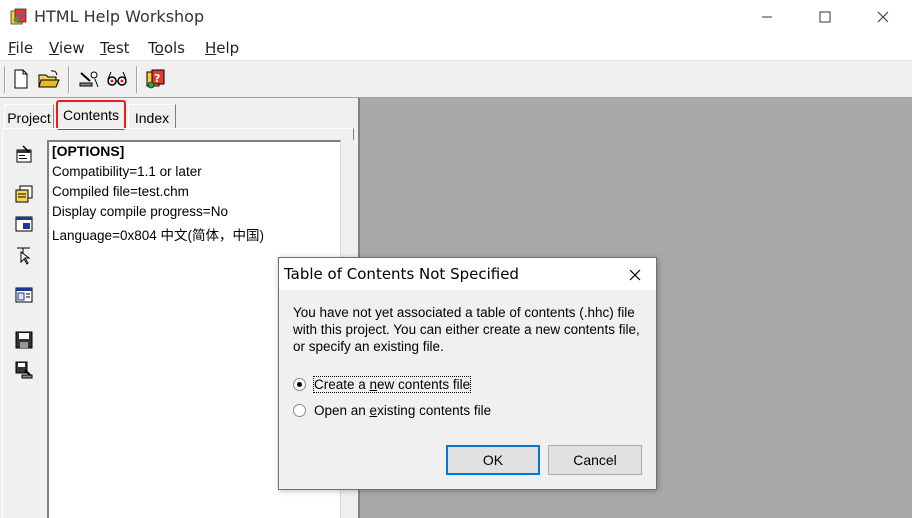 The image size is (912, 518). I want to click on api-information-button, so click(24, 295).